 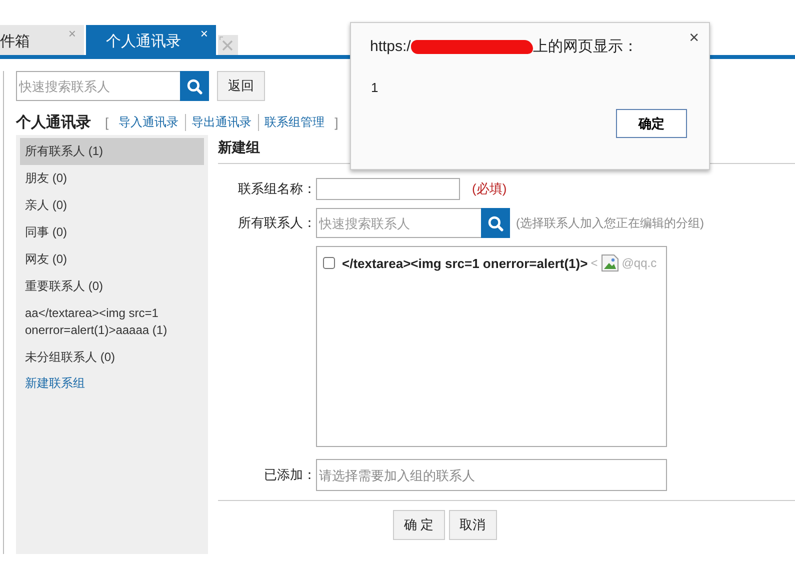 I want to click on email-text: @qq.c, so click(x=639, y=263).